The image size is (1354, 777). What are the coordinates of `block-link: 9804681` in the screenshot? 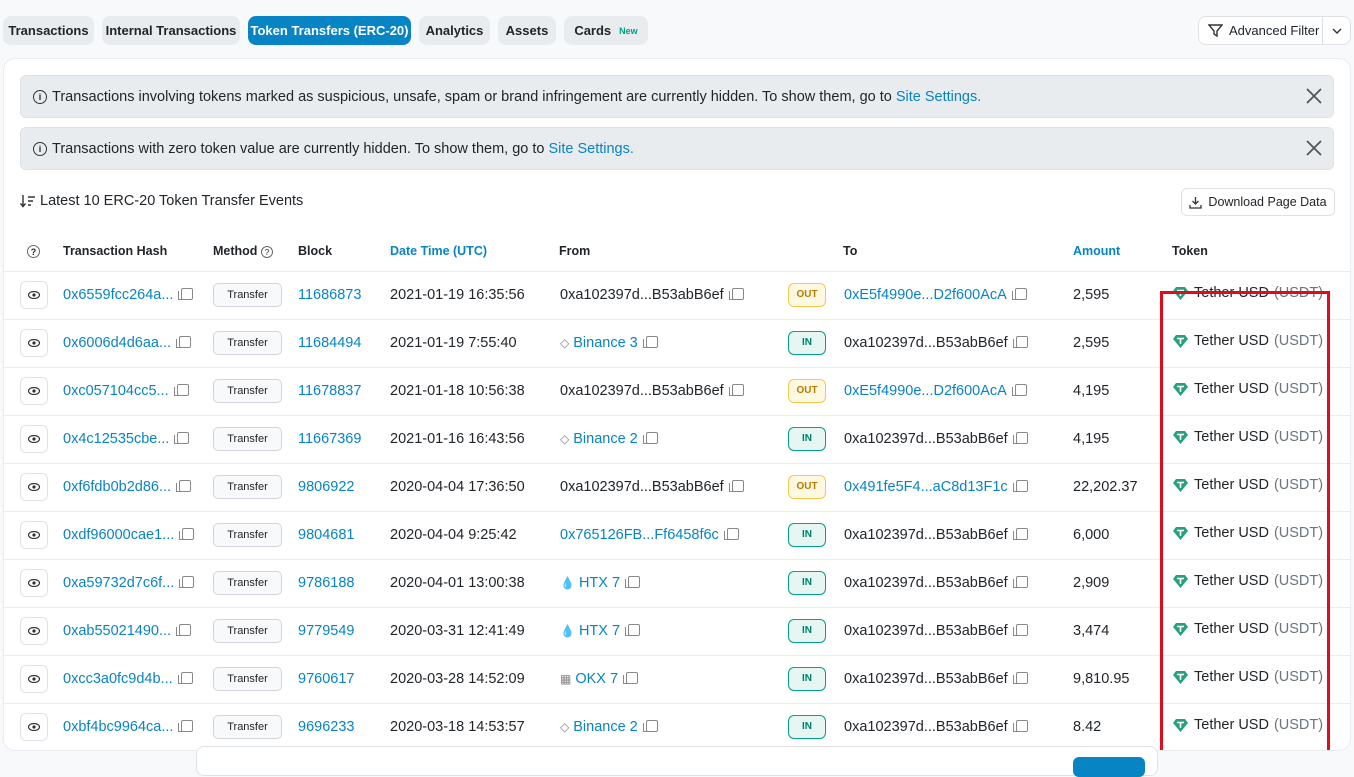 It's located at (326, 535).